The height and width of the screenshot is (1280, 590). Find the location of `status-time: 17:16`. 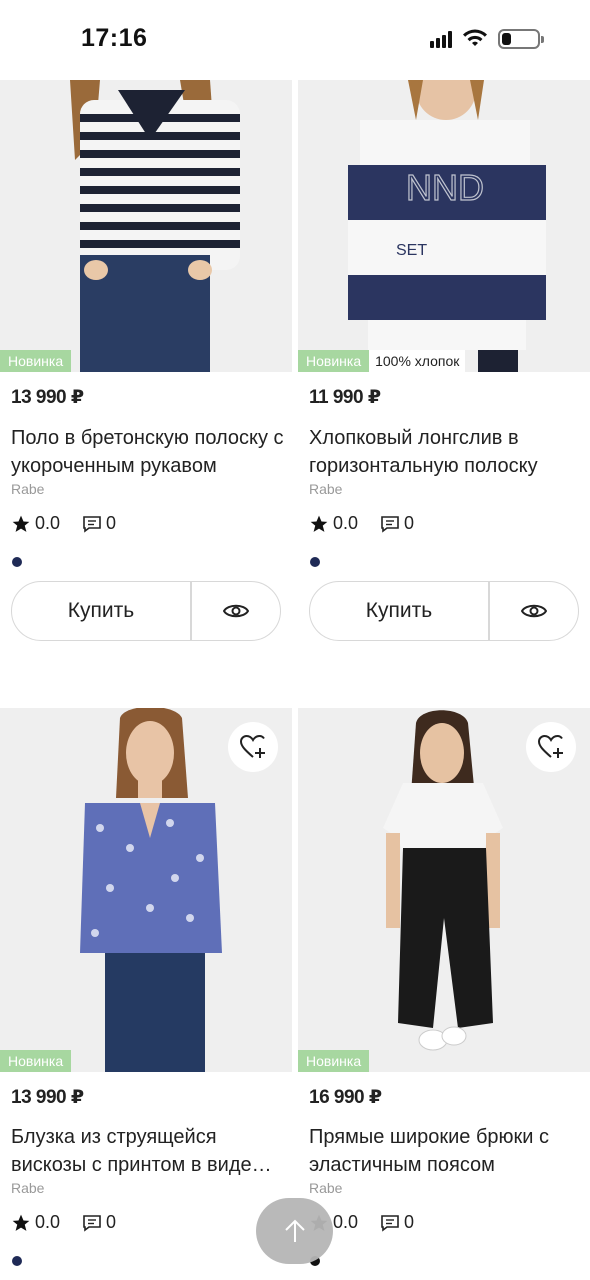

status-time: 17:16 is located at coordinates (114, 38).